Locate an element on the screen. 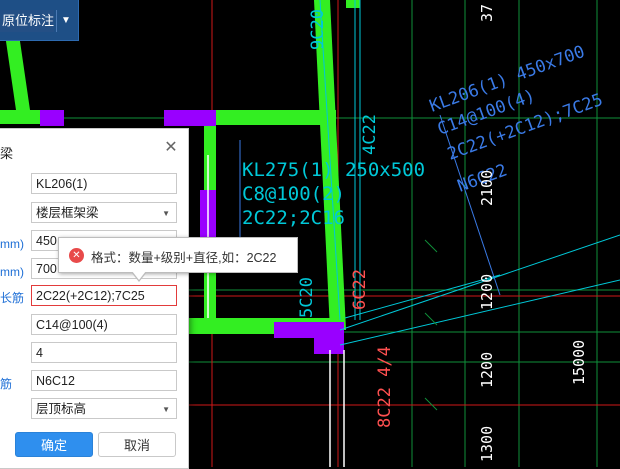  elevation-value: 层顶标高 is located at coordinates (61, 409).